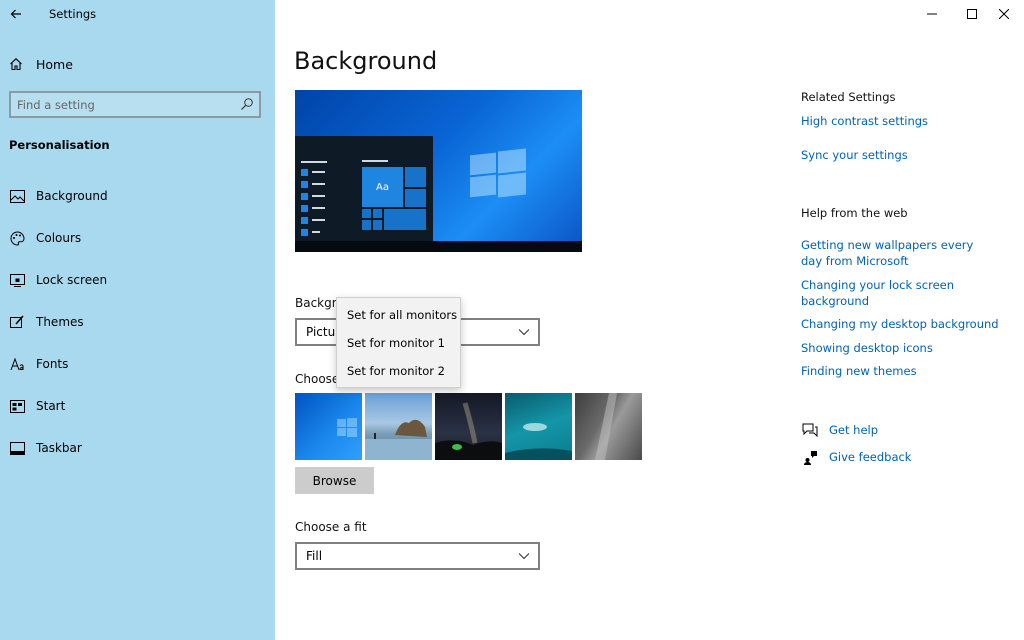  I want to click on palette-icon, so click(17, 238).